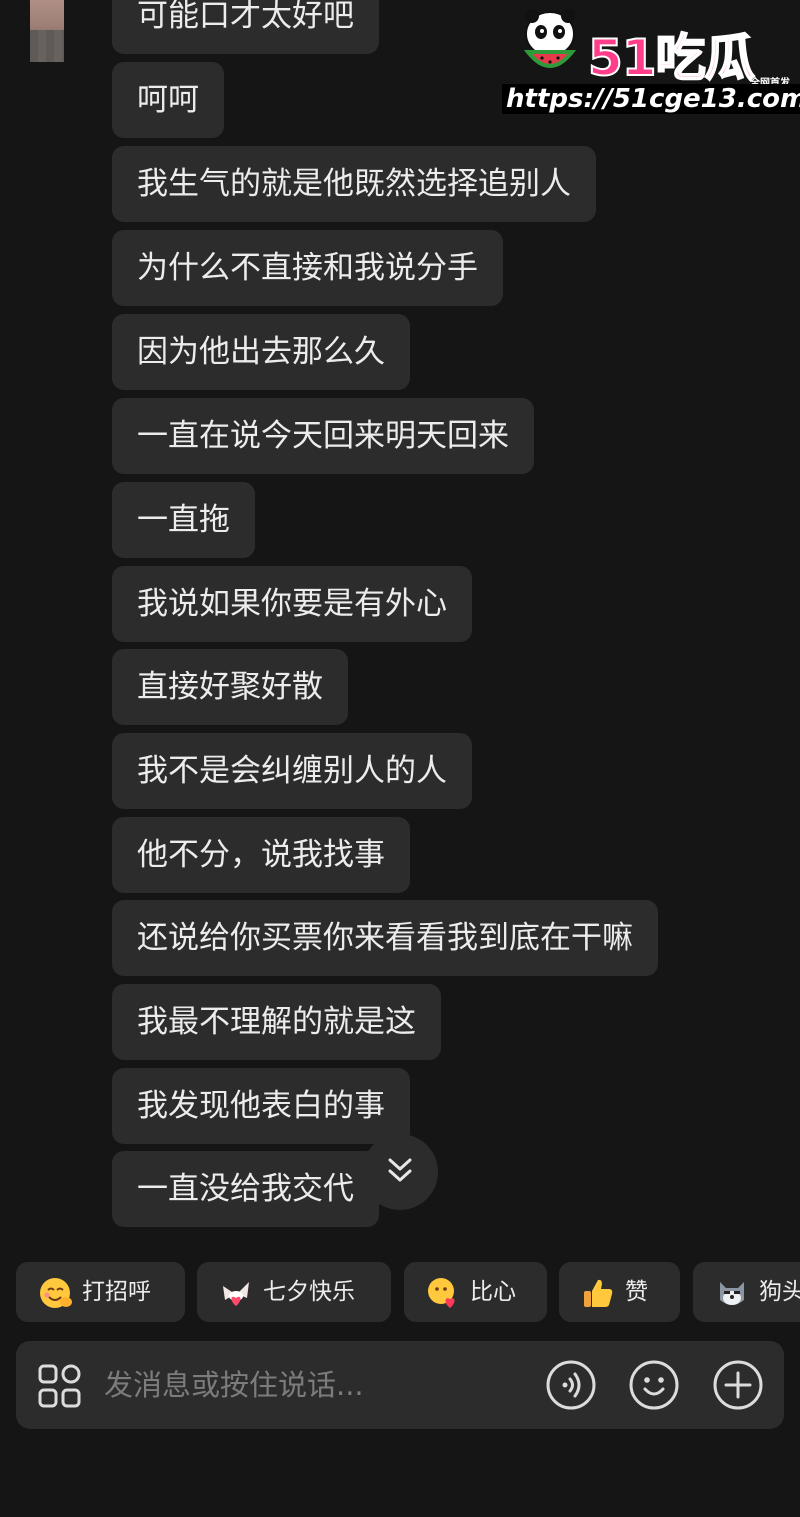 The width and height of the screenshot is (800, 1517). I want to click on quick-reply-like: 赞, so click(619, 1292).